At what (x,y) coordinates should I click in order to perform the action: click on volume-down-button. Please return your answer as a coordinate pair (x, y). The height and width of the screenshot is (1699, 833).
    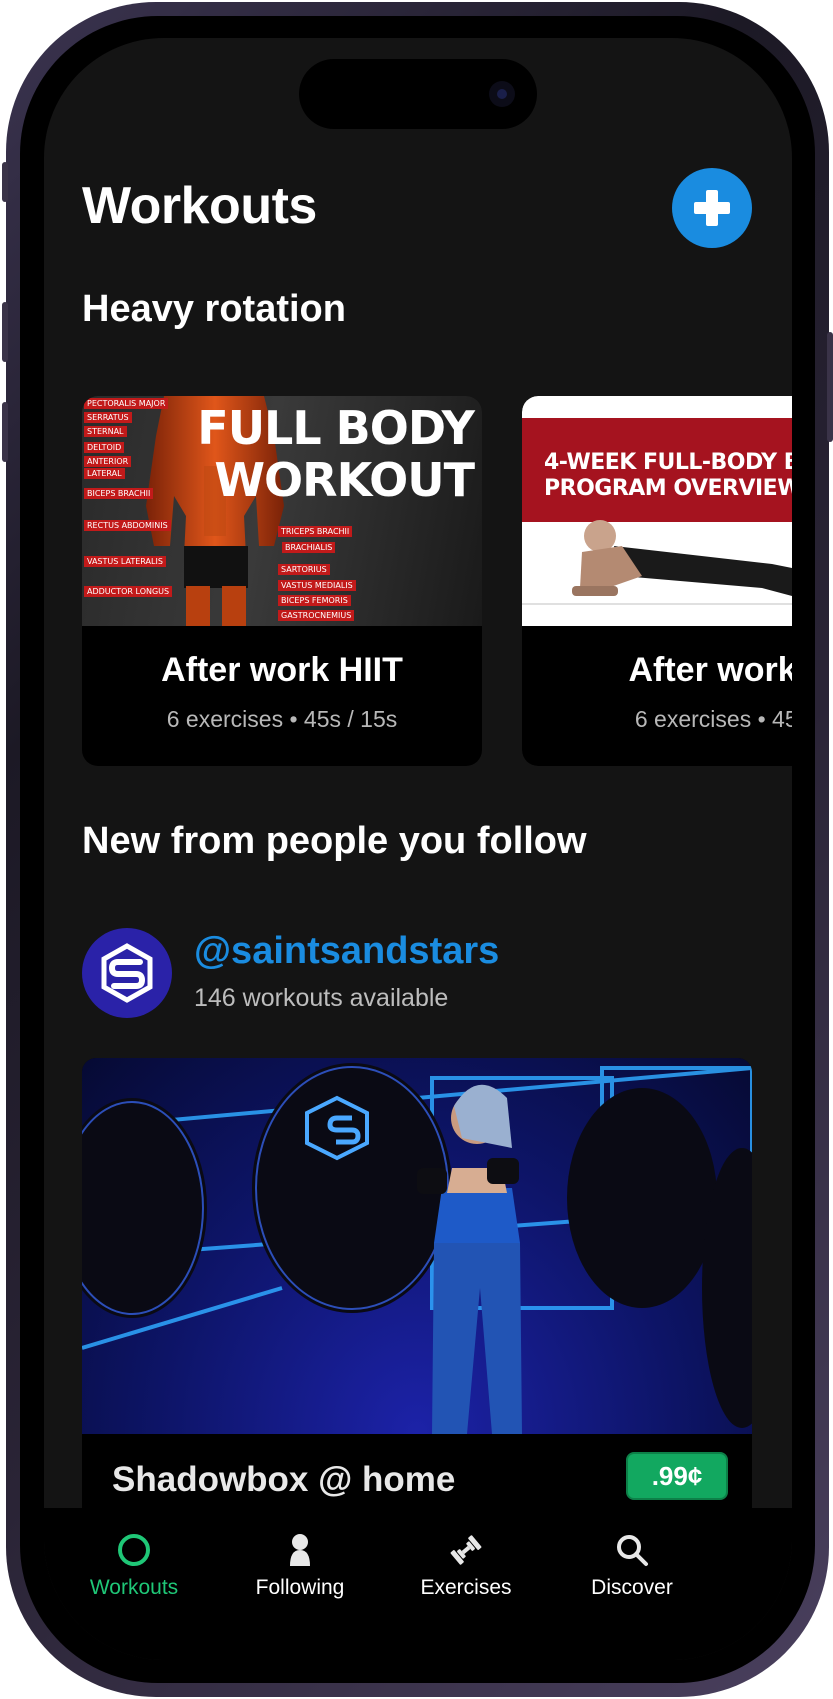
    Looking at the image, I should click on (5, 432).